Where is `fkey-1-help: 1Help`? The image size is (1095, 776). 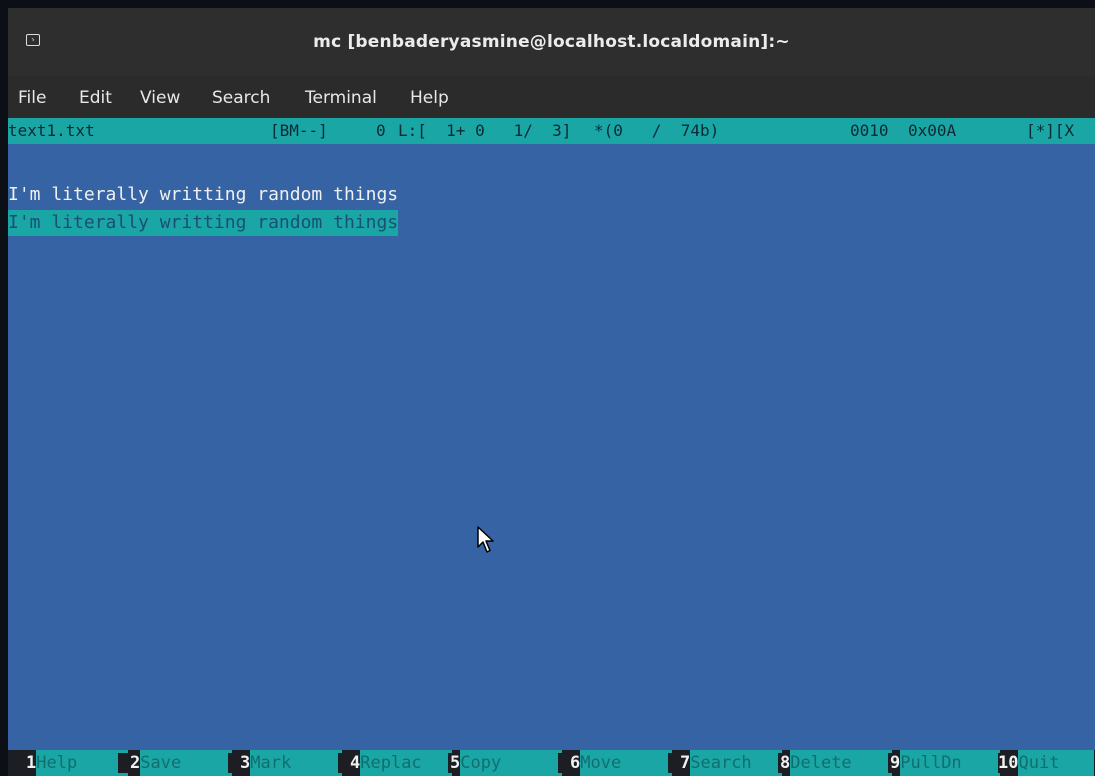
fkey-1-help: 1Help is located at coordinates (68, 763).